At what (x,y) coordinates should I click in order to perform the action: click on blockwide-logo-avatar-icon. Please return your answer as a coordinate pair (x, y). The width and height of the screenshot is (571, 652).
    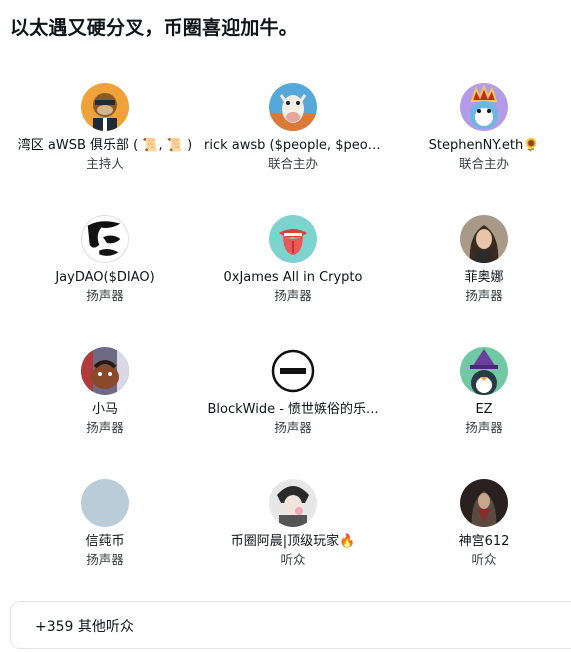
    Looking at the image, I should click on (293, 371).